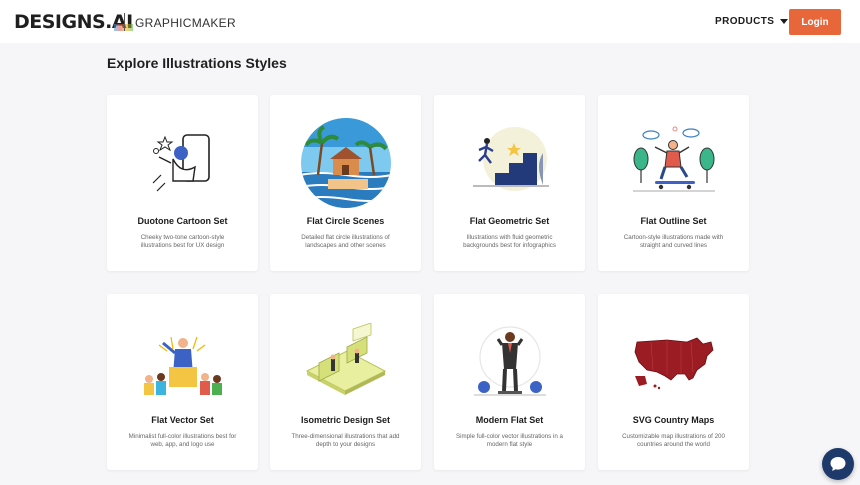 The image size is (860, 485). What do you see at coordinates (182, 362) in the screenshot?
I see `crowd-speaker-icon` at bounding box center [182, 362].